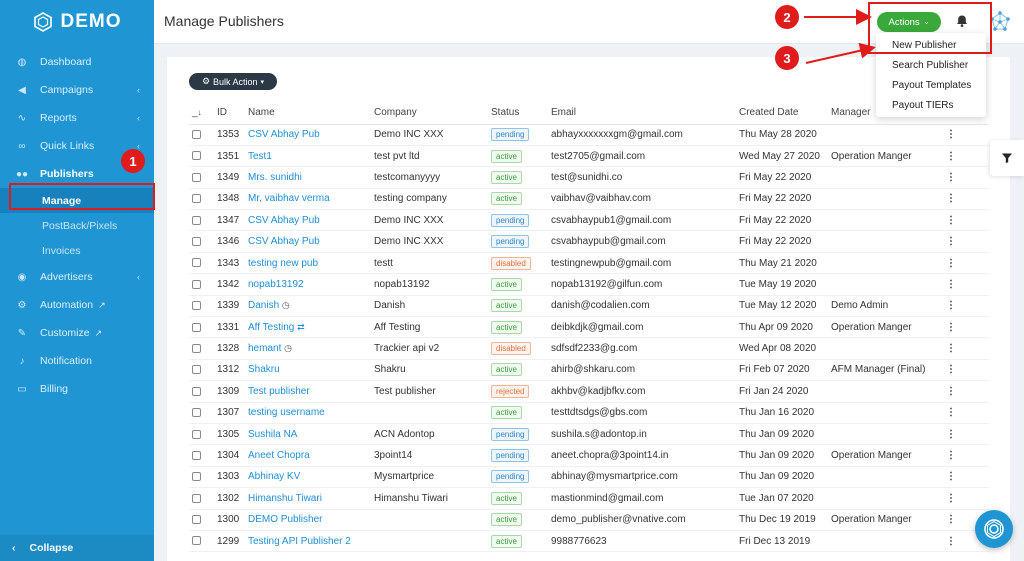 The height and width of the screenshot is (561, 1024). Describe the element at coordinates (77, 250) in the screenshot. I see `sidebar-subitem-invoices: Invoices` at that location.